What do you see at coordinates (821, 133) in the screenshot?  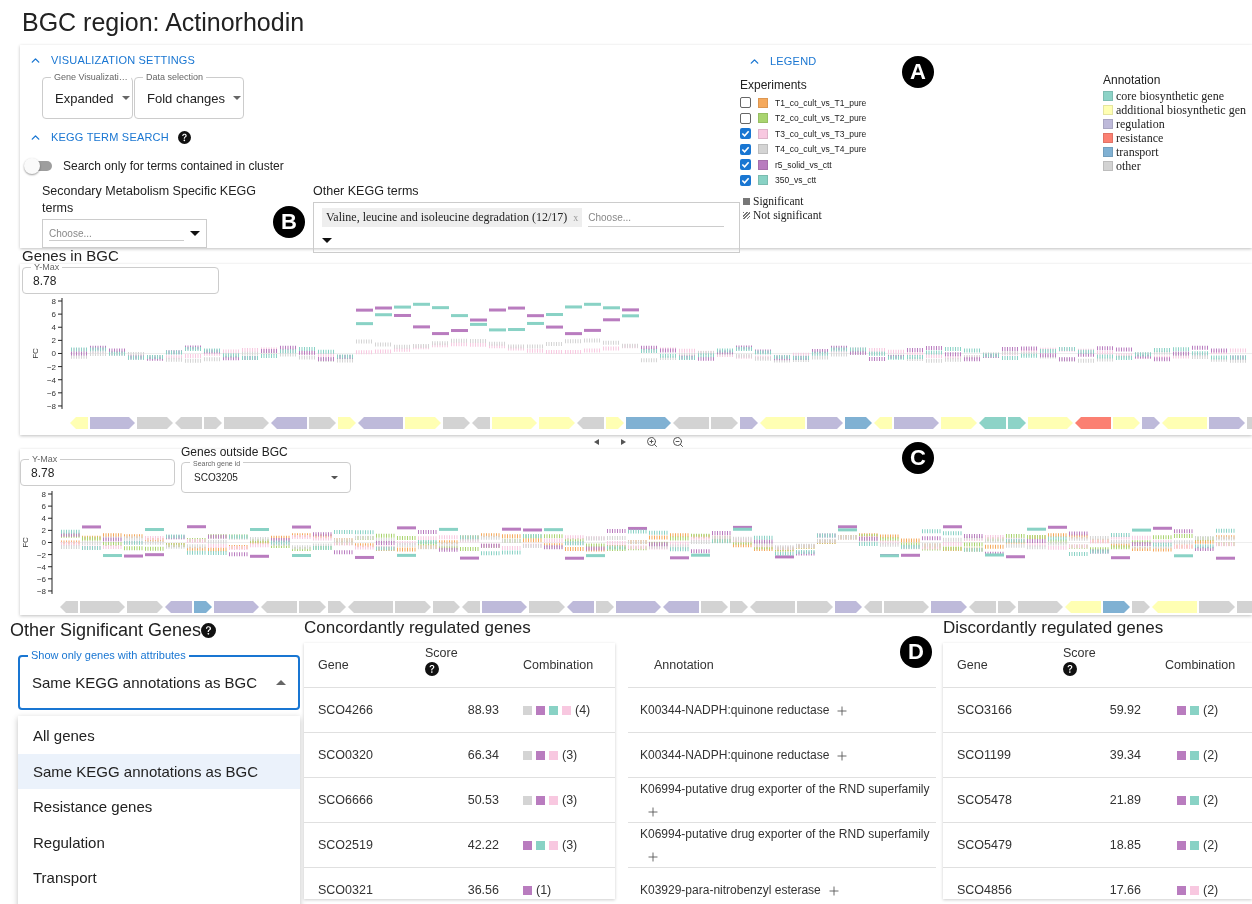 I see `experiment-label: T3_co_cult_vs_T3_pure` at bounding box center [821, 133].